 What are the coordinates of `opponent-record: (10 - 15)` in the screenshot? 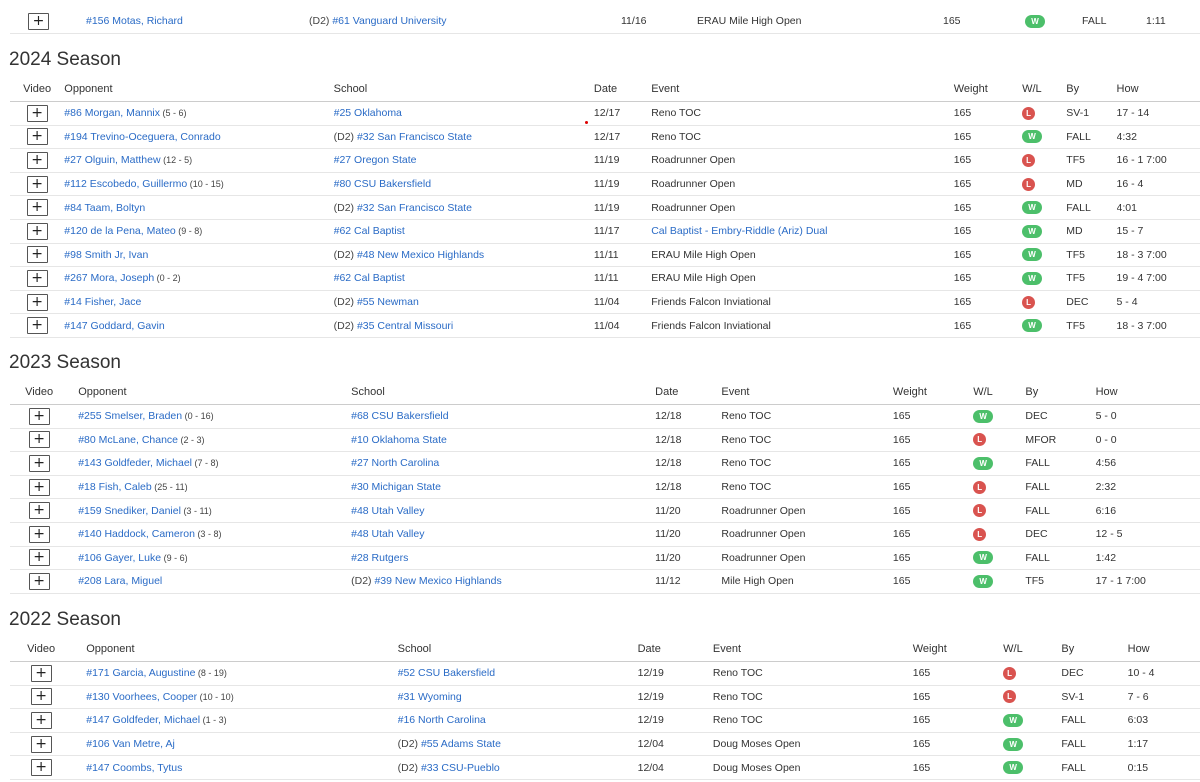 It's located at (205, 184).